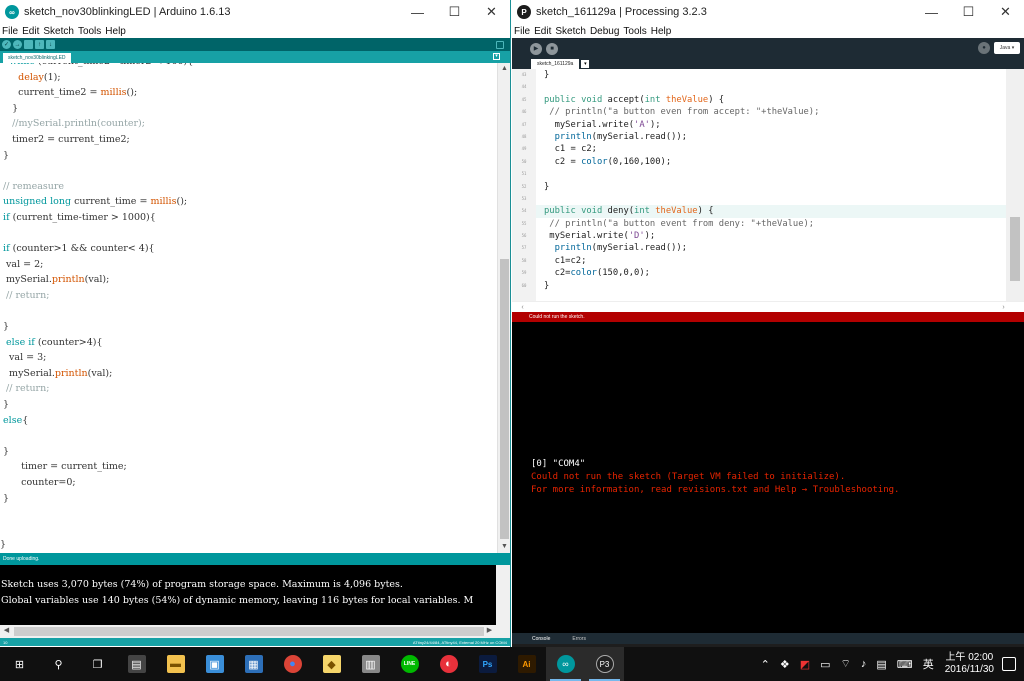 The image size is (1024, 681). Describe the element at coordinates (775, 261) in the screenshot. I see `code-line: c1=c2;` at that location.